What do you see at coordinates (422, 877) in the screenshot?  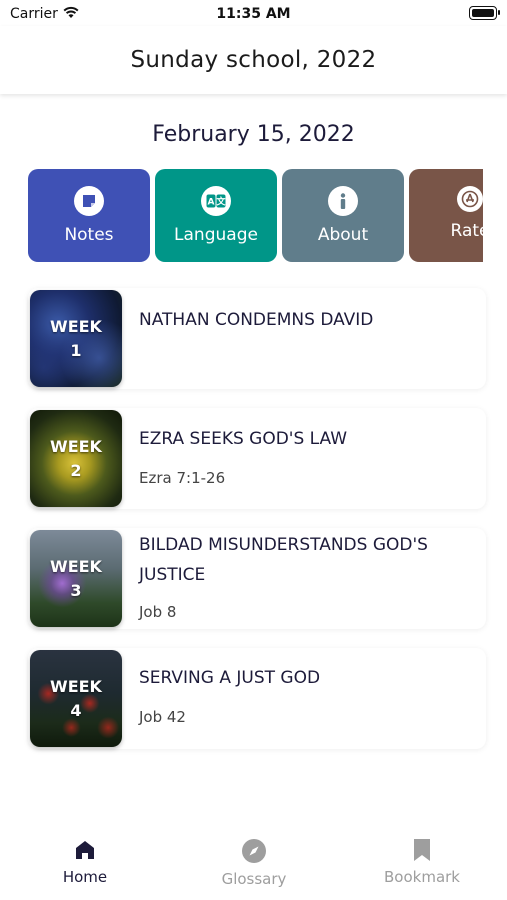 I see `nav-bookmark-label: Bookmark` at bounding box center [422, 877].